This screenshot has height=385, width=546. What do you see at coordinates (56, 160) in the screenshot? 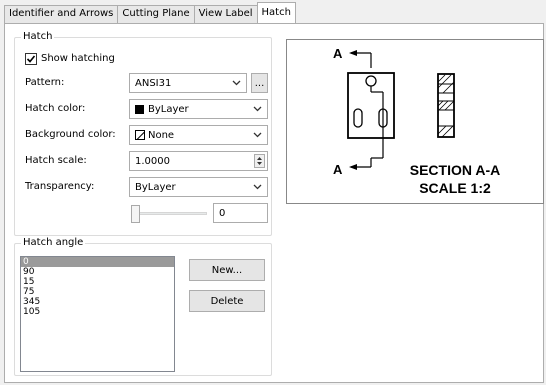
I see `hatch-scale-label: Hatch scale:` at bounding box center [56, 160].